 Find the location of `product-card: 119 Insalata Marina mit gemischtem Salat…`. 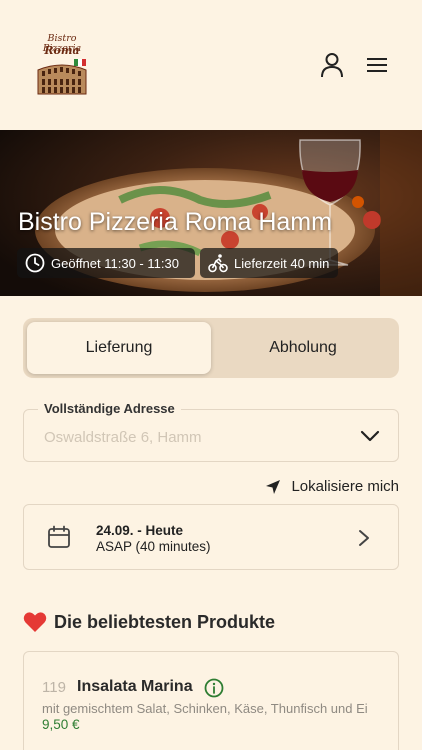

product-card: 119 Insalata Marina mit gemischtem Salat… is located at coordinates (211, 700).